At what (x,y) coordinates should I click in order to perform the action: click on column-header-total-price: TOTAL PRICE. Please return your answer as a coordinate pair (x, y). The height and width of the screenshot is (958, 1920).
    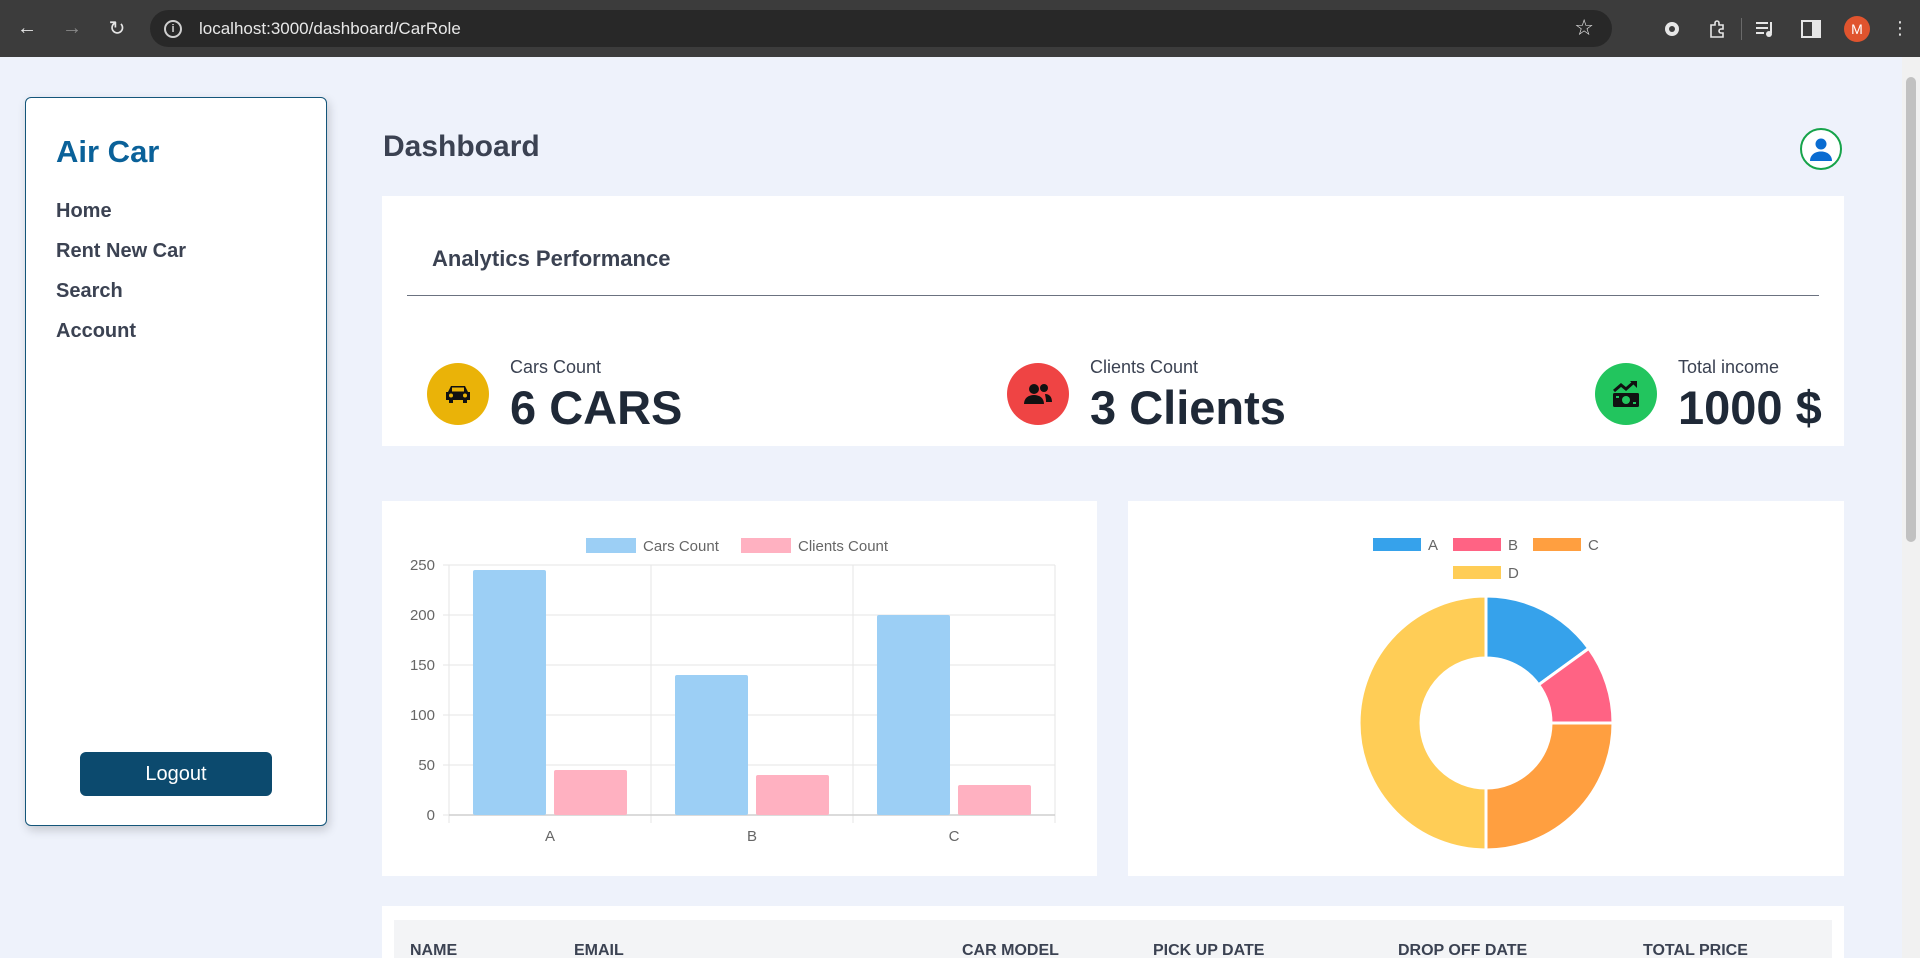
    Looking at the image, I should click on (1695, 950).